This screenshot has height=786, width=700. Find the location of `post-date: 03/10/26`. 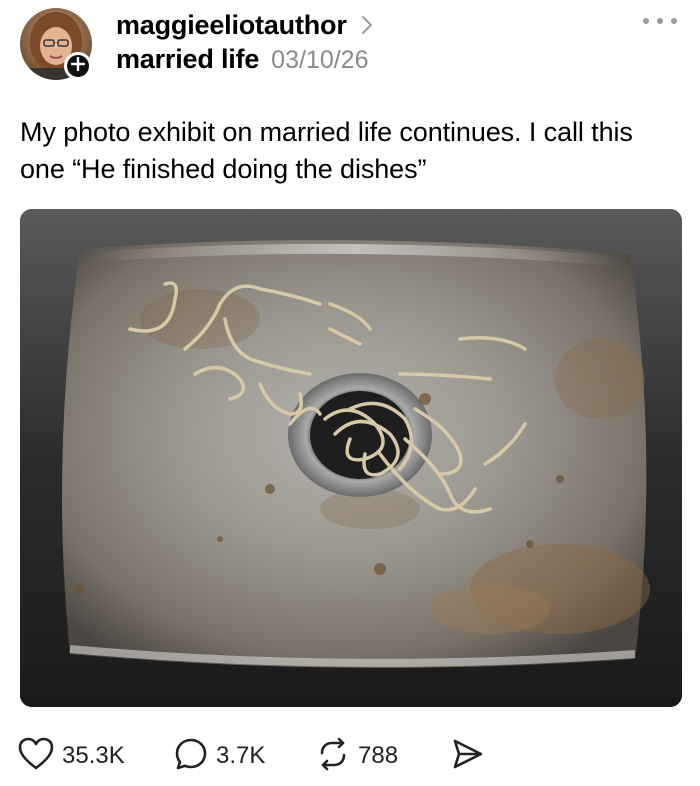

post-date: 03/10/26 is located at coordinates (320, 60).